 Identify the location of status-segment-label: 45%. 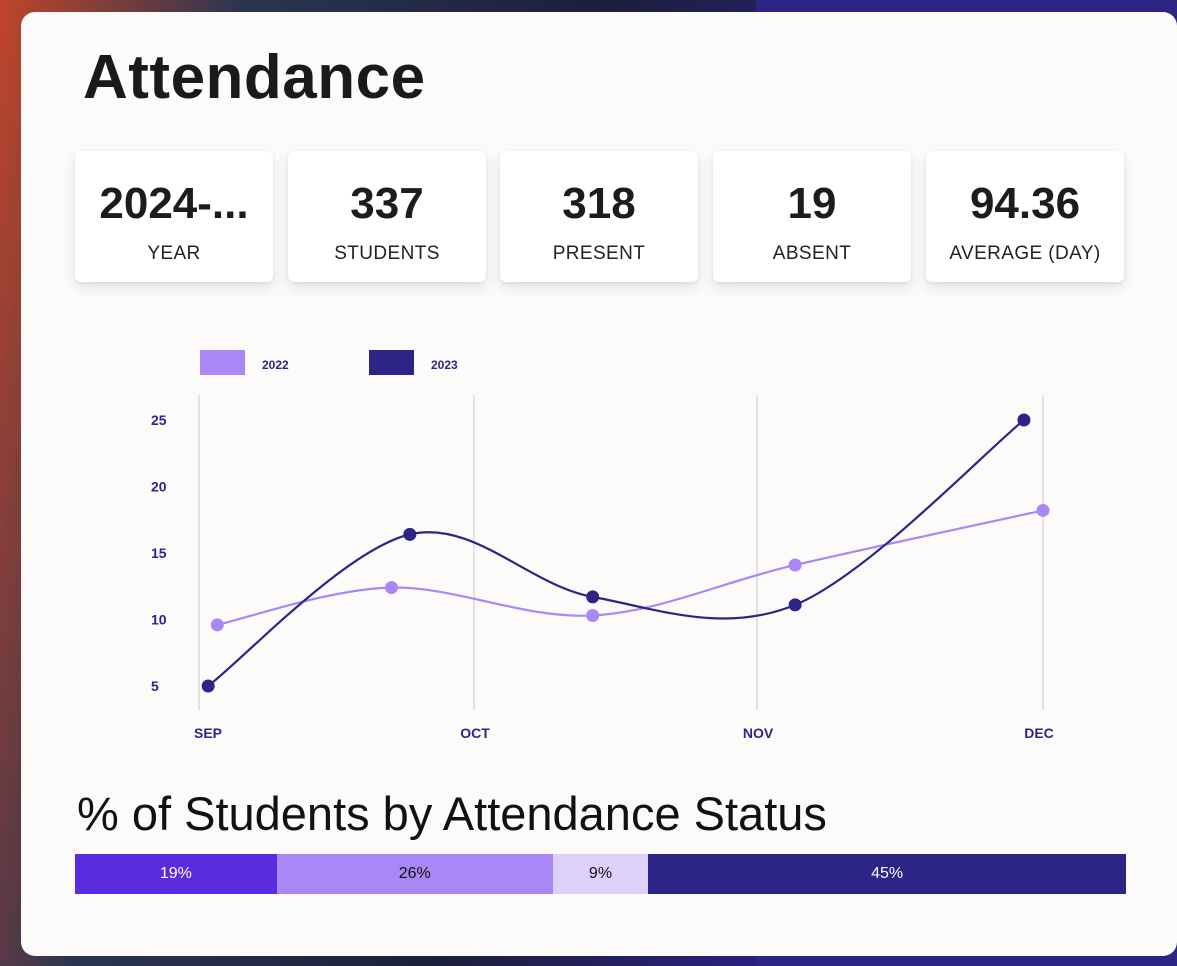
(887, 873).